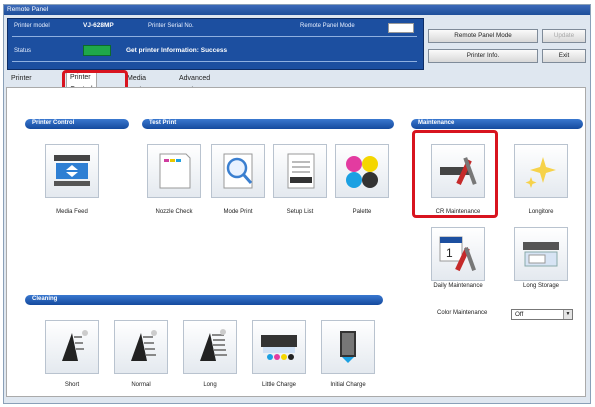 The height and width of the screenshot is (407, 595). I want to click on exit-button: Exit, so click(564, 56).